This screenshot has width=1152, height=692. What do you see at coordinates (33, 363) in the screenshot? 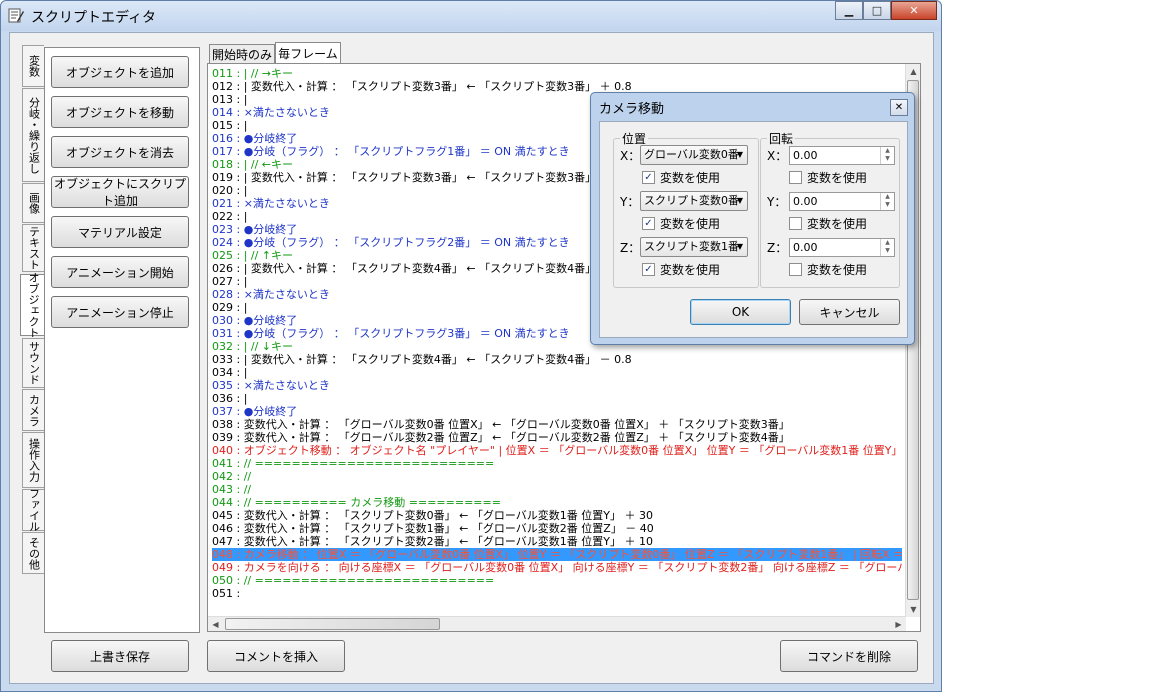
I see `tab-sound: サウンド` at bounding box center [33, 363].